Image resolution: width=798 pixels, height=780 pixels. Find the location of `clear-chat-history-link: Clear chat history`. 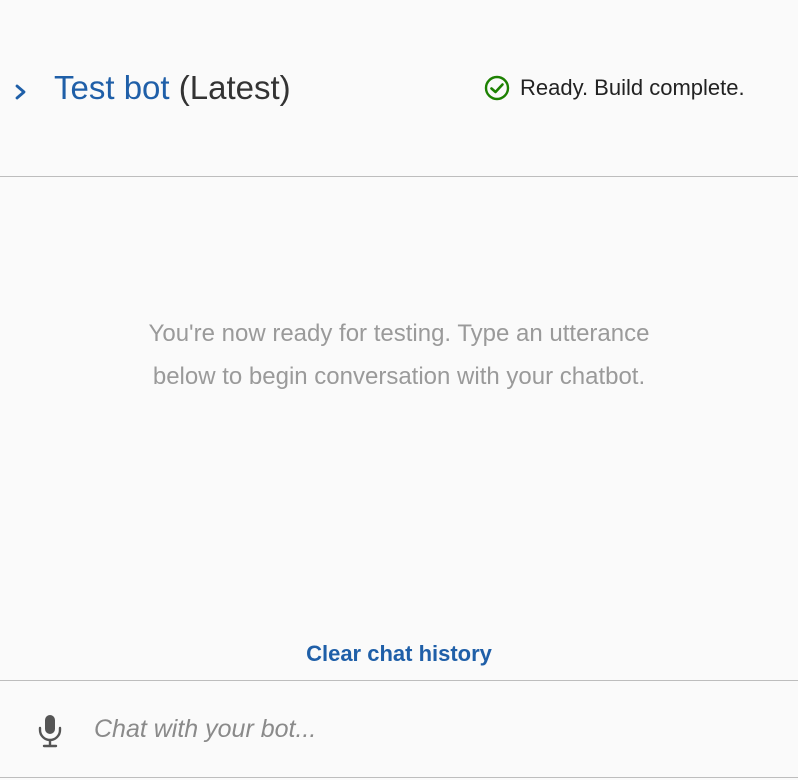

clear-chat-history-link: Clear chat history is located at coordinates (399, 653).